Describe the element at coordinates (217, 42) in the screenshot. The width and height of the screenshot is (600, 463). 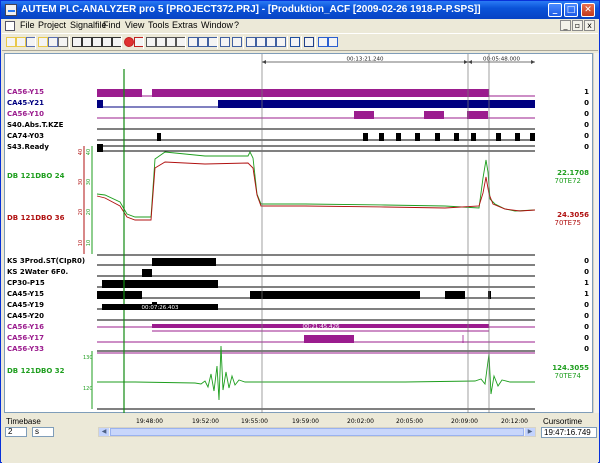
I see `toolbar-separator` at that location.